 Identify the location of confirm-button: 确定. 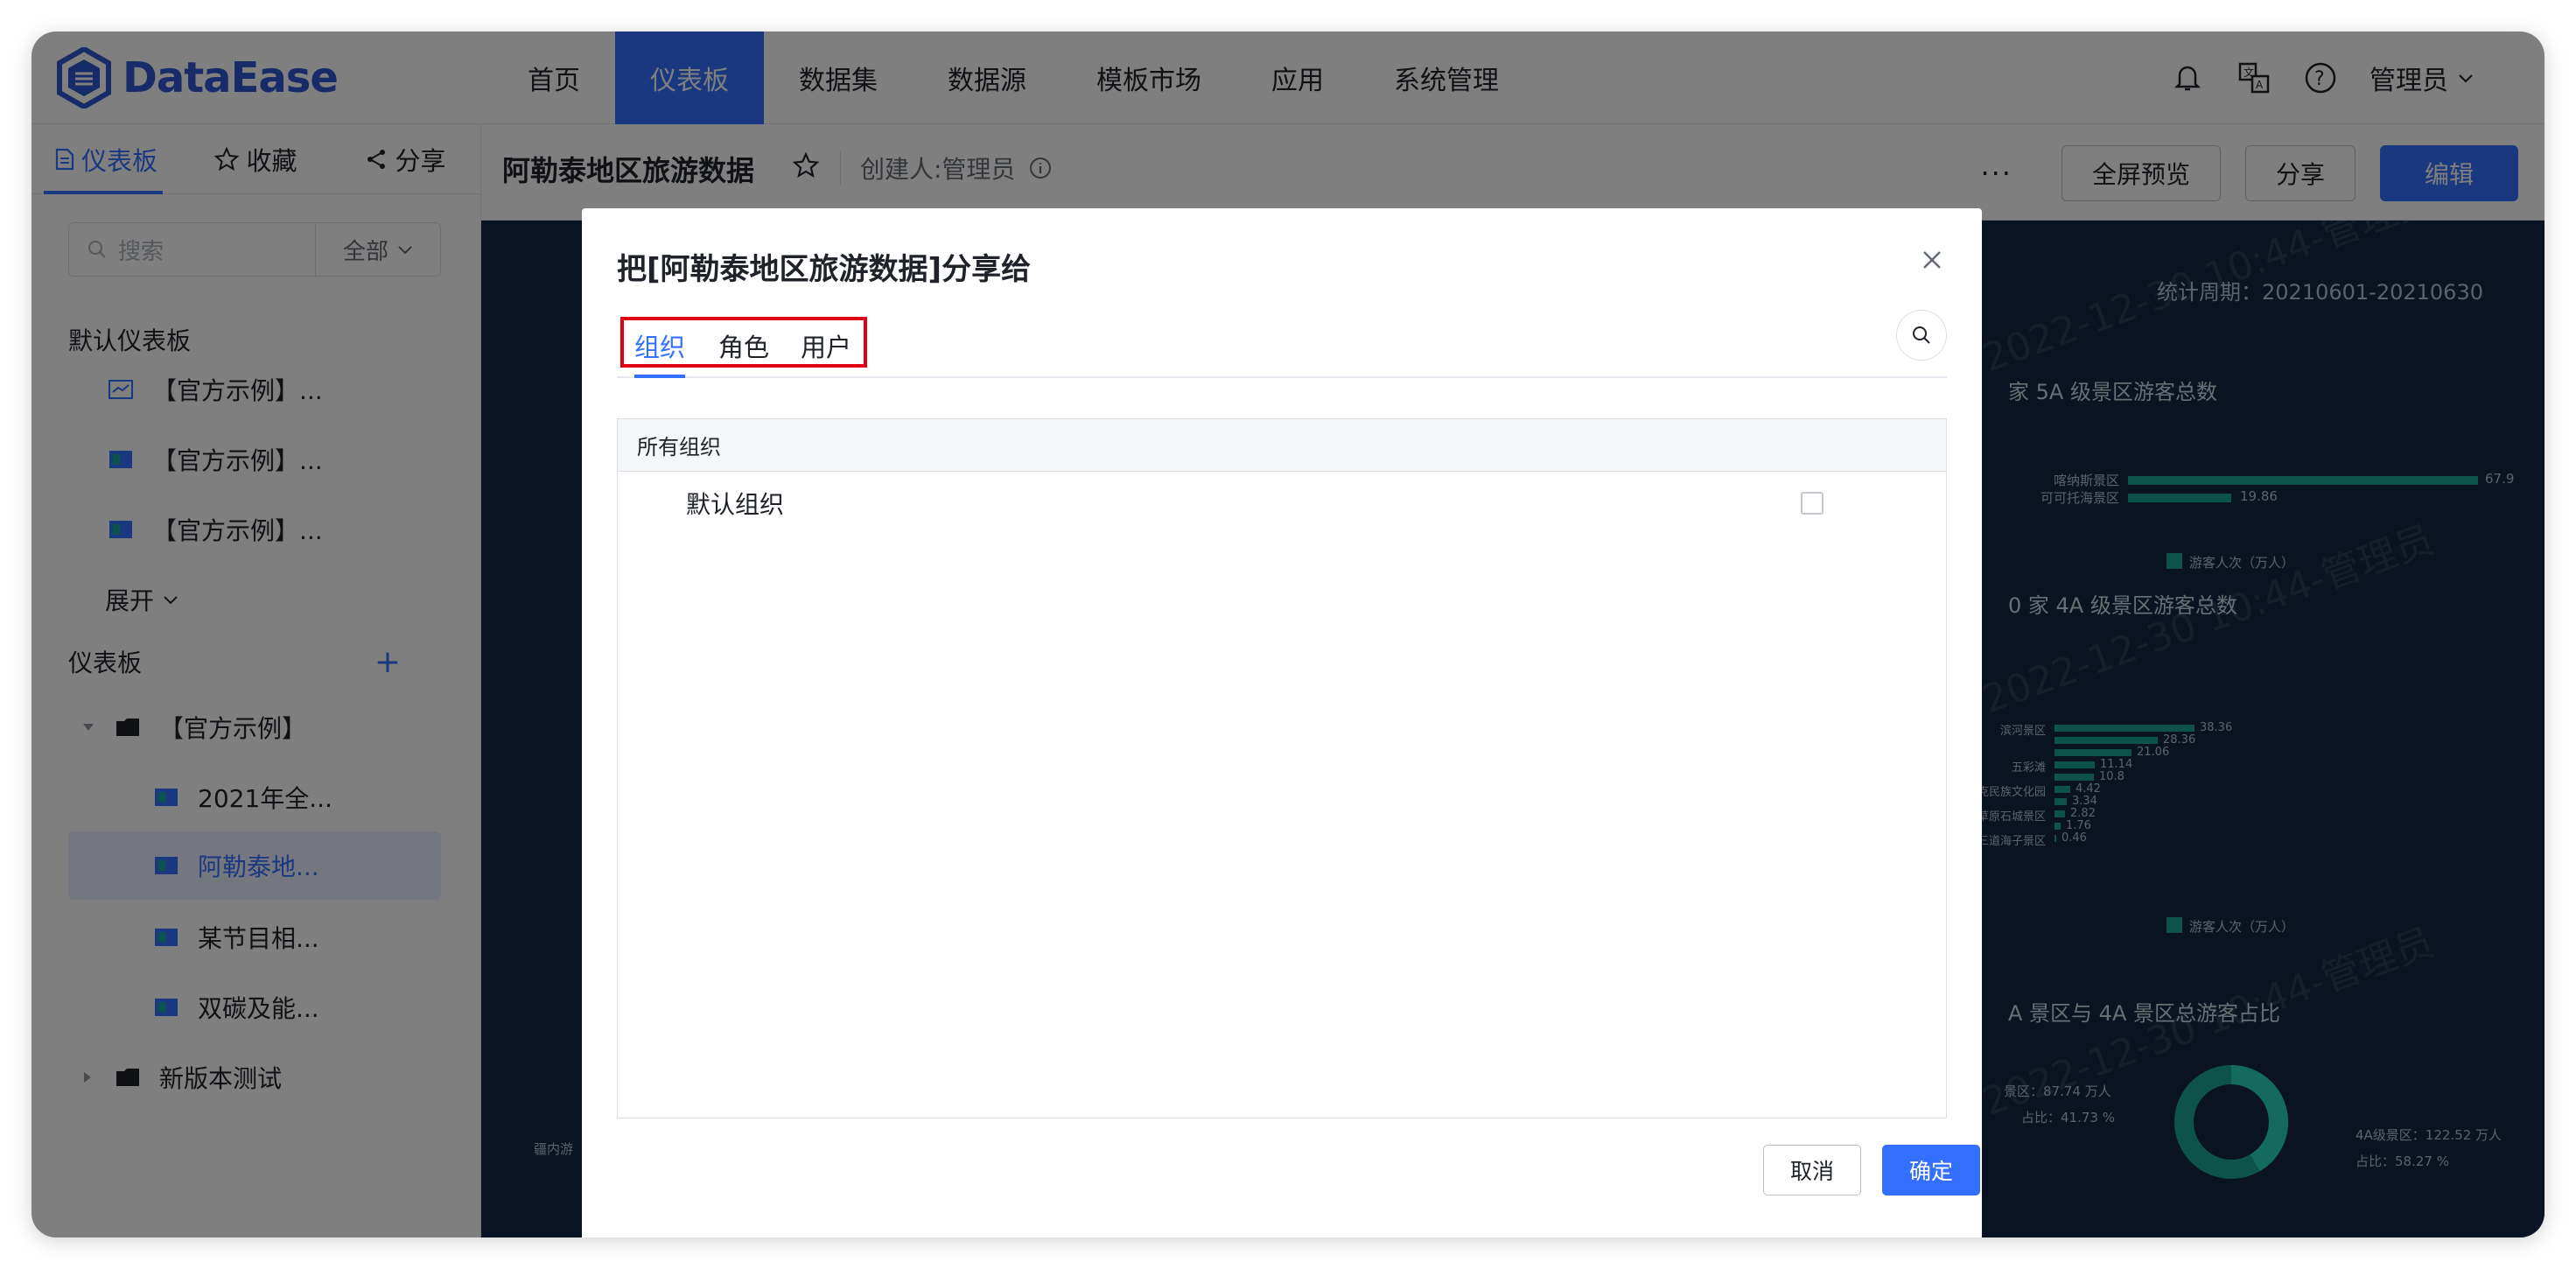
(1931, 1170).